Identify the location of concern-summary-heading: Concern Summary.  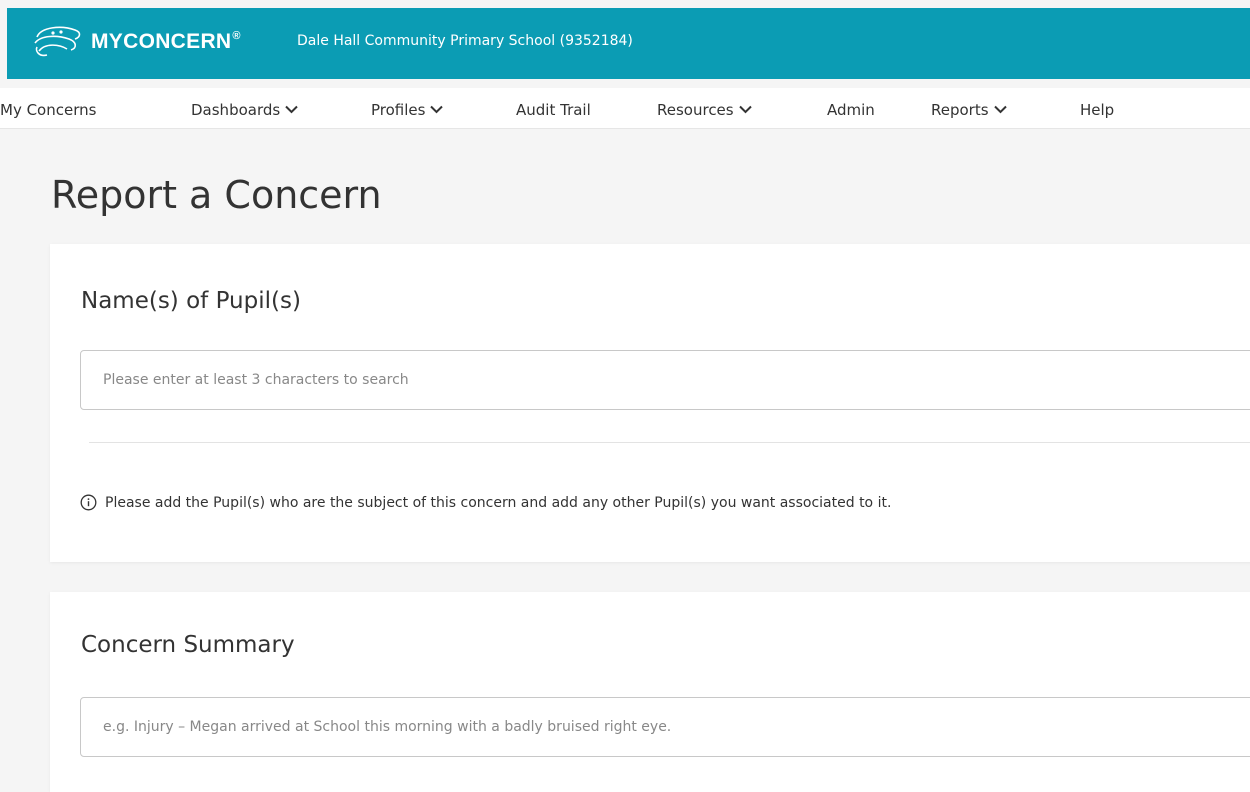
(188, 645).